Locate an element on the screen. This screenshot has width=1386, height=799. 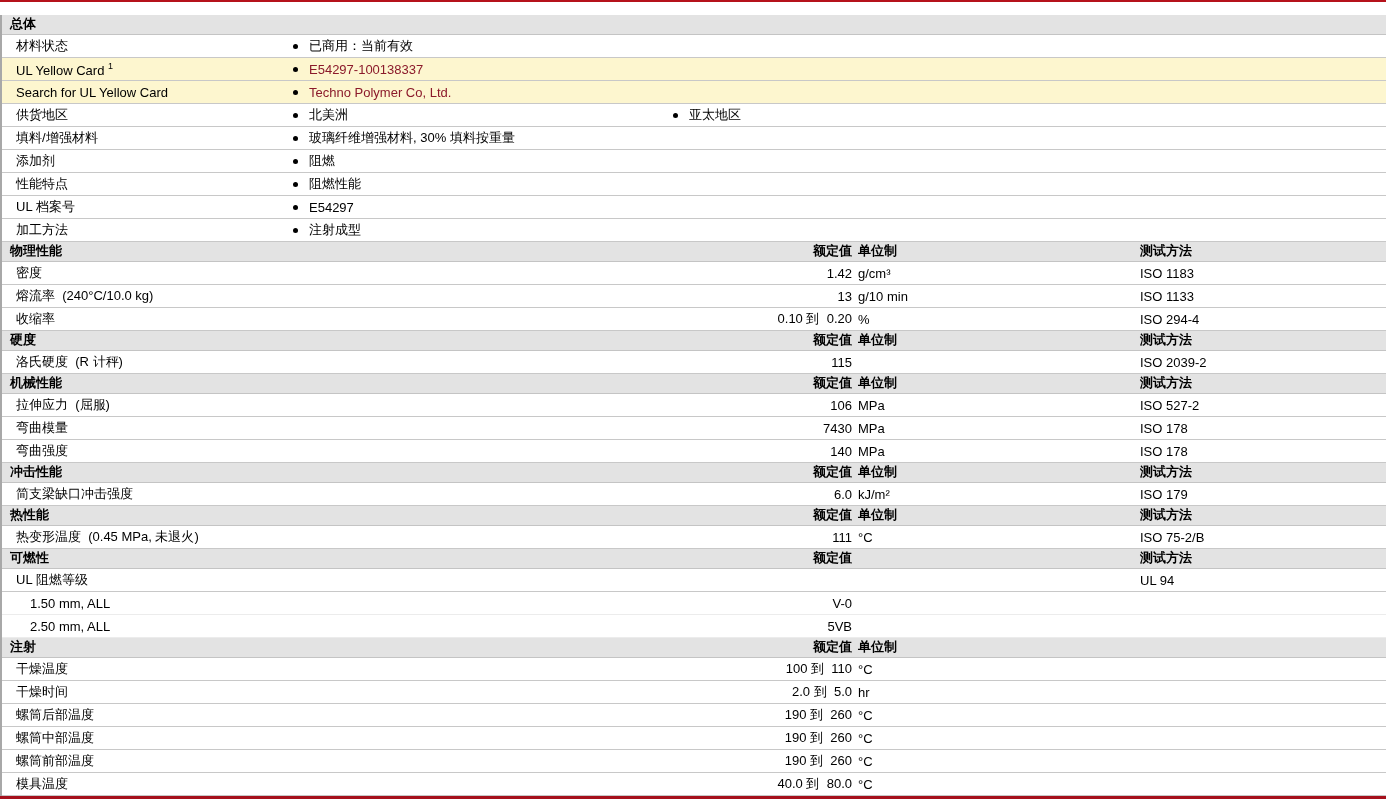
property-value: 106 is located at coordinates (841, 405).